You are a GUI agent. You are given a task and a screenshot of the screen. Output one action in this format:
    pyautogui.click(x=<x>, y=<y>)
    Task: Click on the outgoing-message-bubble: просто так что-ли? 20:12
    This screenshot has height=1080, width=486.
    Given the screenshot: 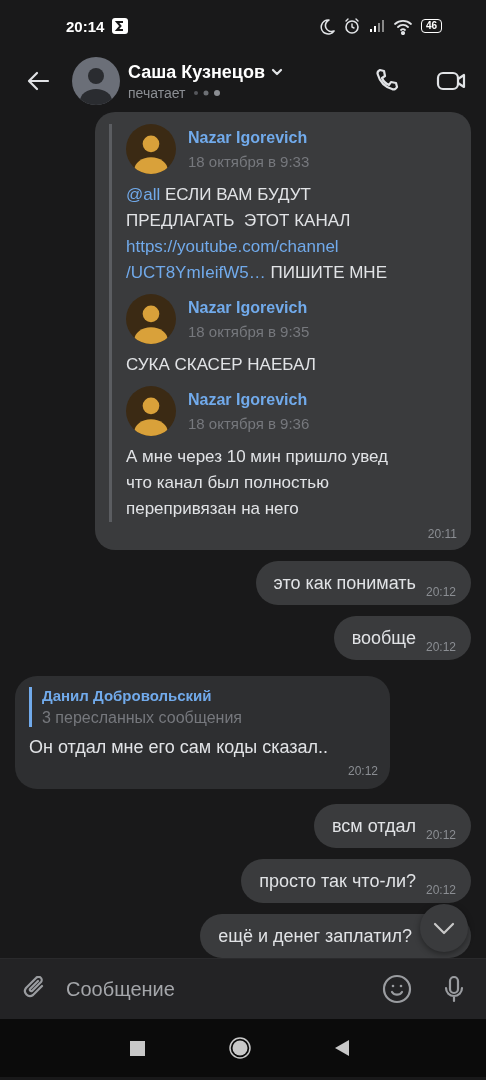 What is the action you would take?
    pyautogui.click(x=356, y=881)
    